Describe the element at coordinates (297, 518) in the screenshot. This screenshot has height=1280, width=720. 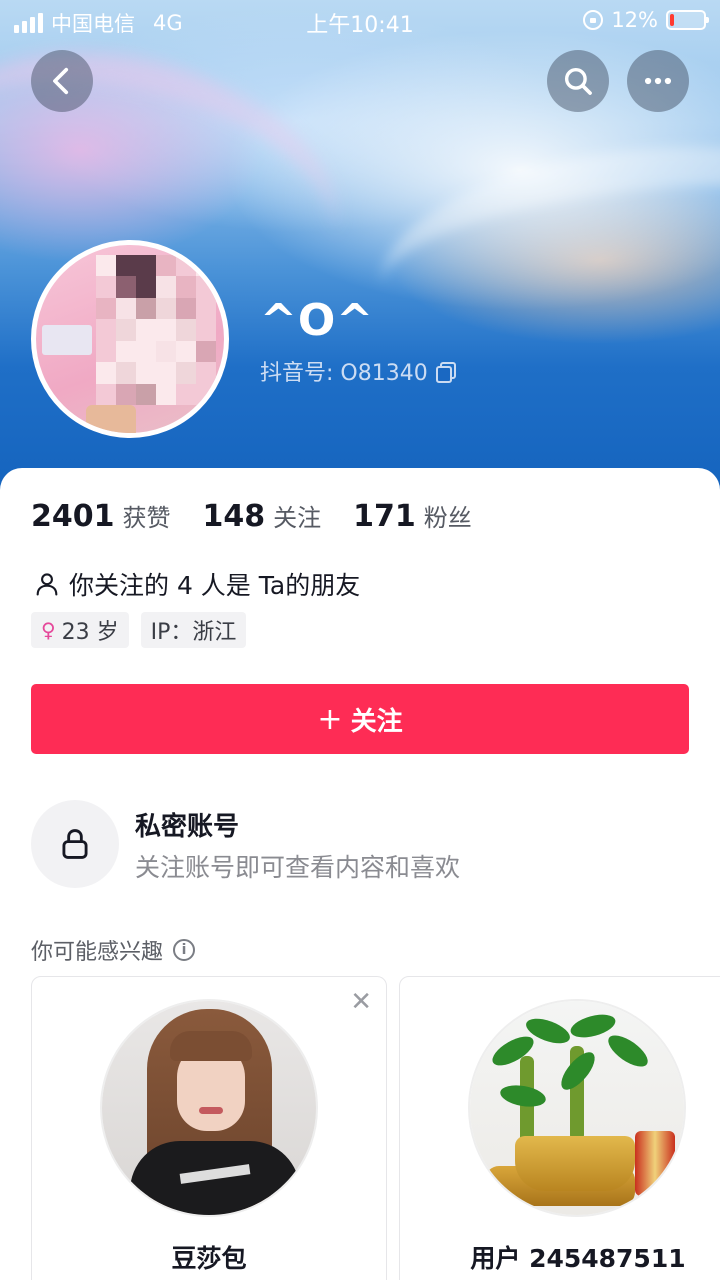
I see `stat-label: 关注` at that location.